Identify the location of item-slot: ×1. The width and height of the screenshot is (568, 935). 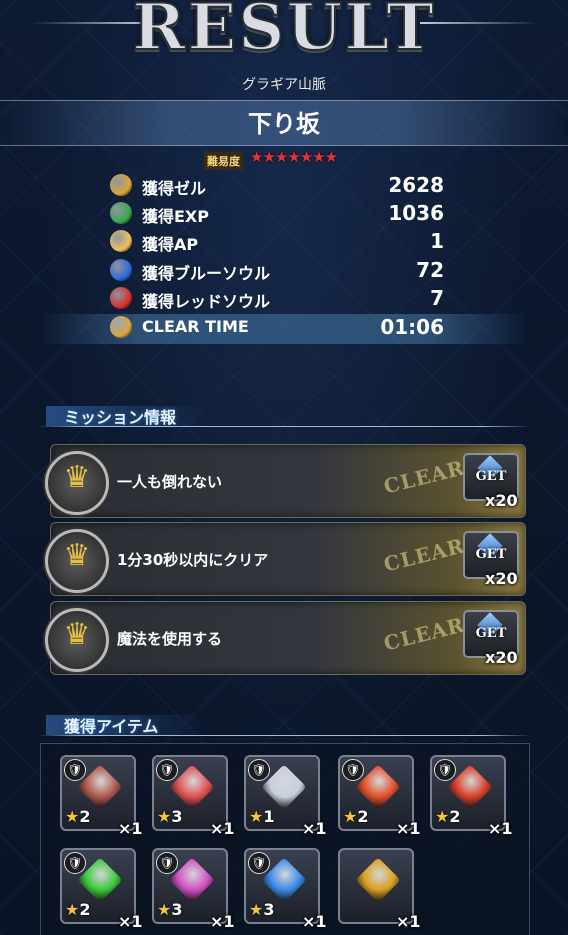
(379, 889).